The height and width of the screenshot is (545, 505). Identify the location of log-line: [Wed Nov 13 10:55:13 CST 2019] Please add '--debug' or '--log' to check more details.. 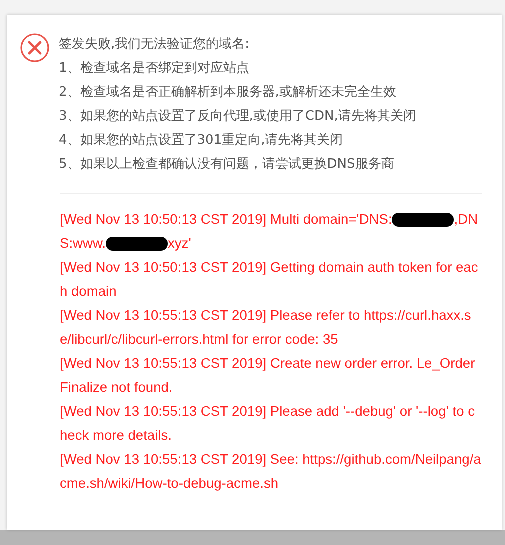
(268, 424).